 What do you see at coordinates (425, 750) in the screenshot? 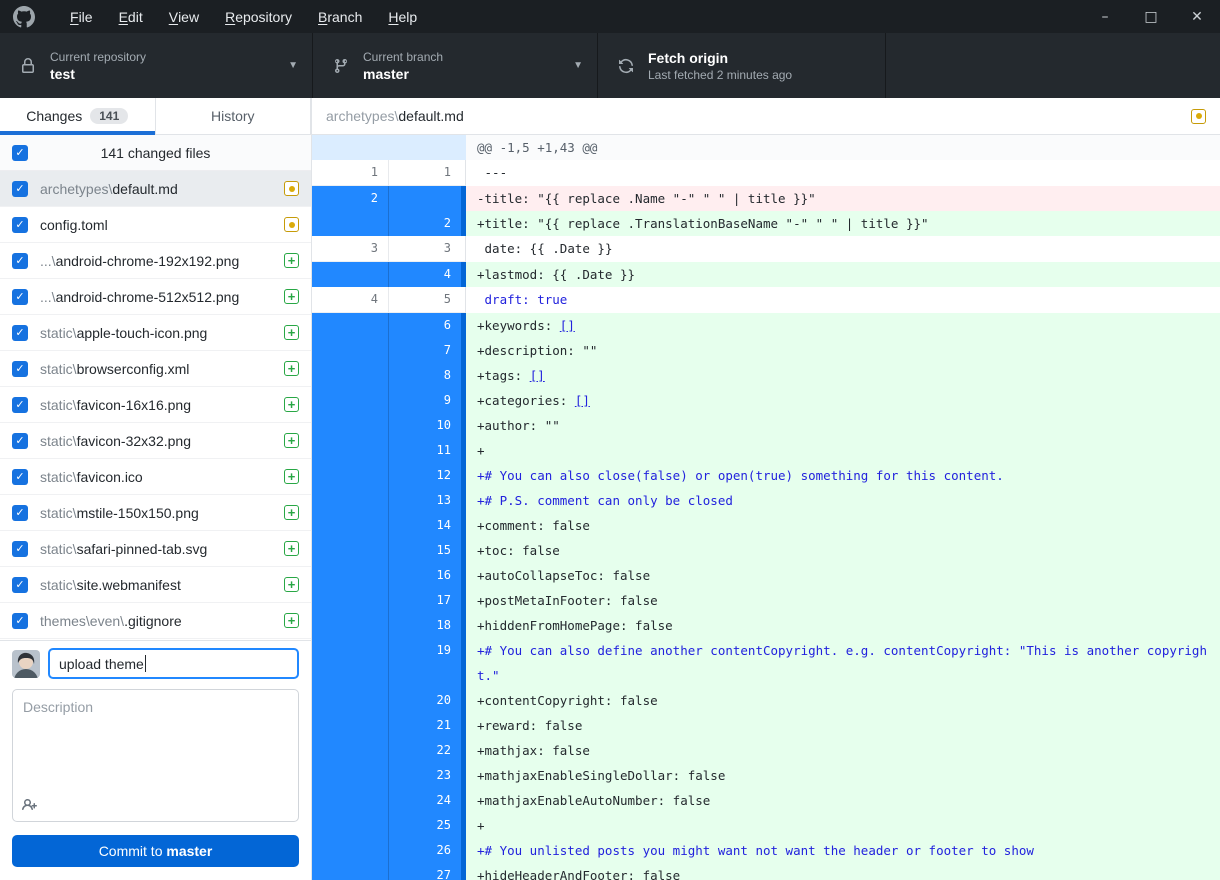
I see `diff-gutter-new-line-number: 22` at bounding box center [425, 750].